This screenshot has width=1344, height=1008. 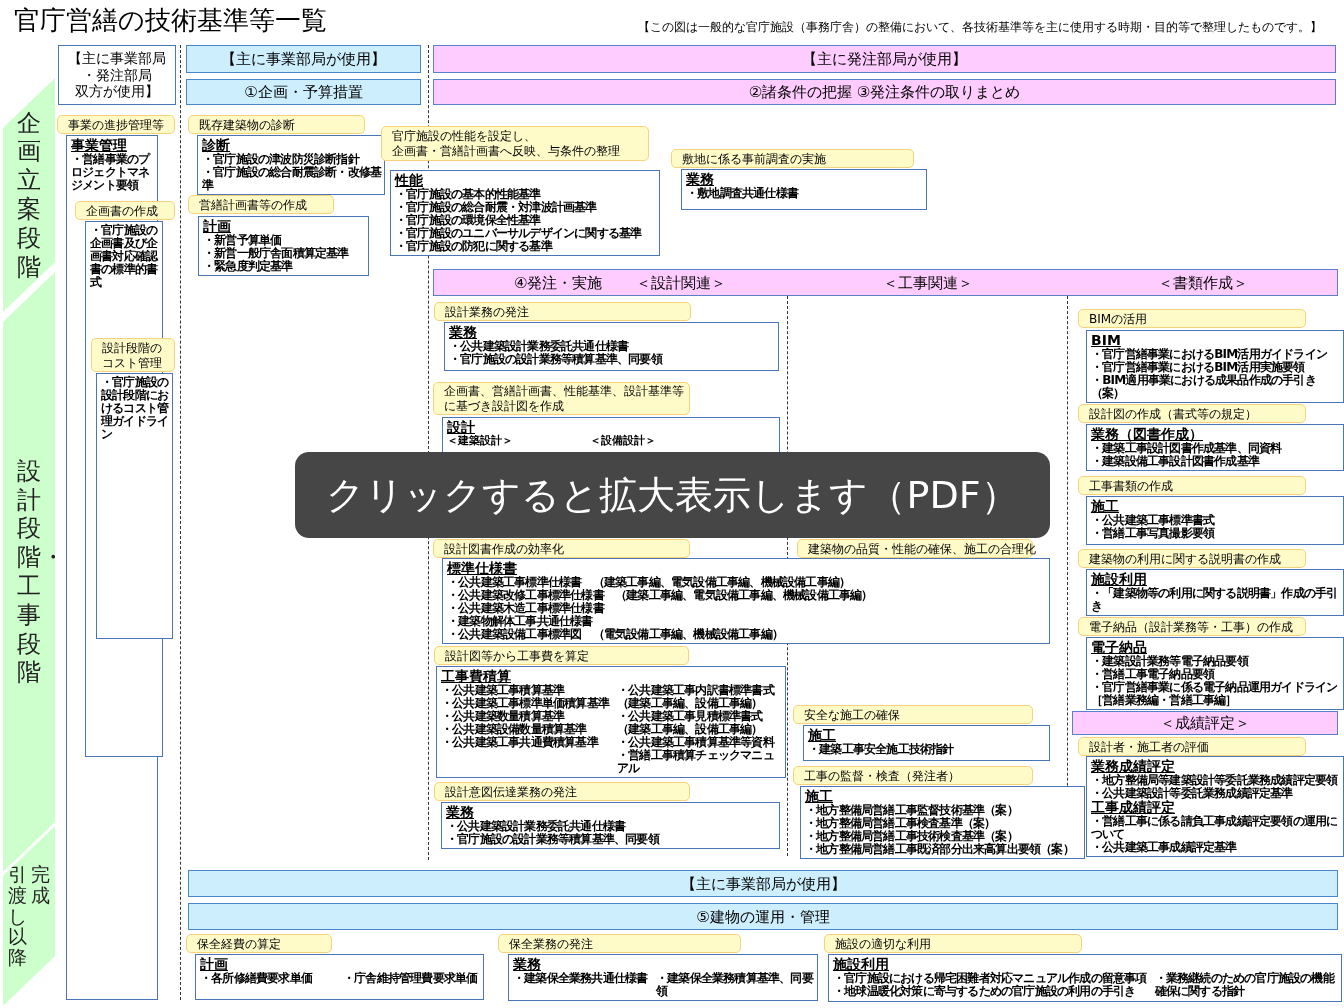 What do you see at coordinates (515, 143) in the screenshot?
I see `purpose-label: 官庁施設の性能を設定し、 企画書・営繕計画書へ反映、与条件の整理` at bounding box center [515, 143].